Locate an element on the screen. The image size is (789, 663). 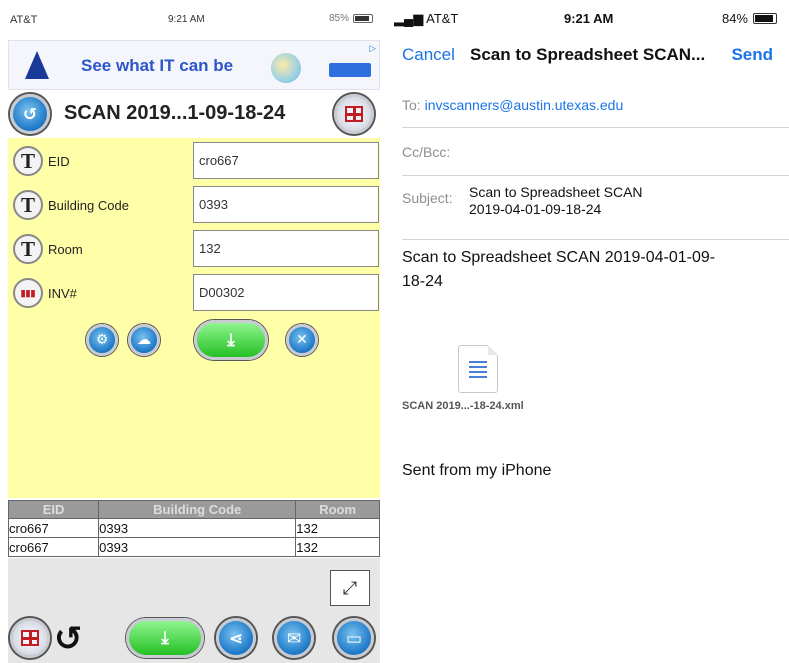
field-row-building-code: T Building Code 0393 is located at coordinates (194, 204).